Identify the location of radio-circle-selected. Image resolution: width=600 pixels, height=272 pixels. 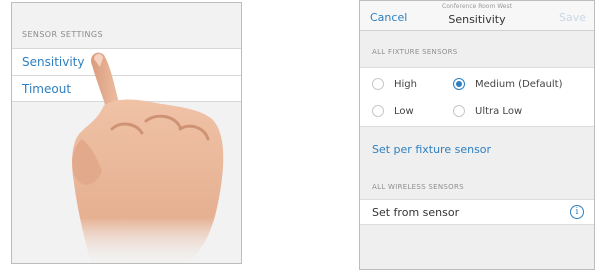
(459, 84).